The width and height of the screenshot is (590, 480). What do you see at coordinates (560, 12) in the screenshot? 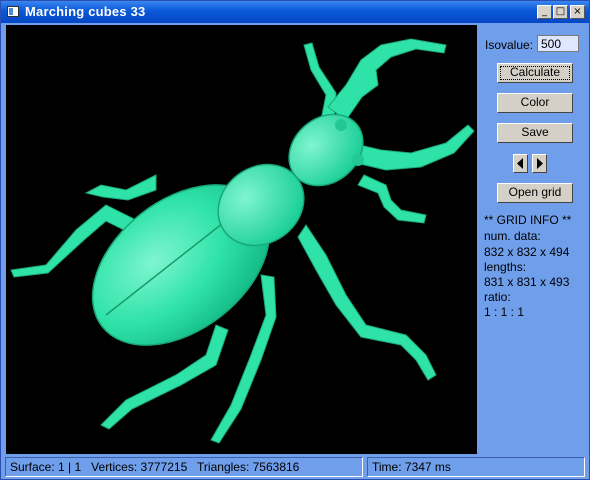
I see `maximize-icon: □` at bounding box center [560, 12].